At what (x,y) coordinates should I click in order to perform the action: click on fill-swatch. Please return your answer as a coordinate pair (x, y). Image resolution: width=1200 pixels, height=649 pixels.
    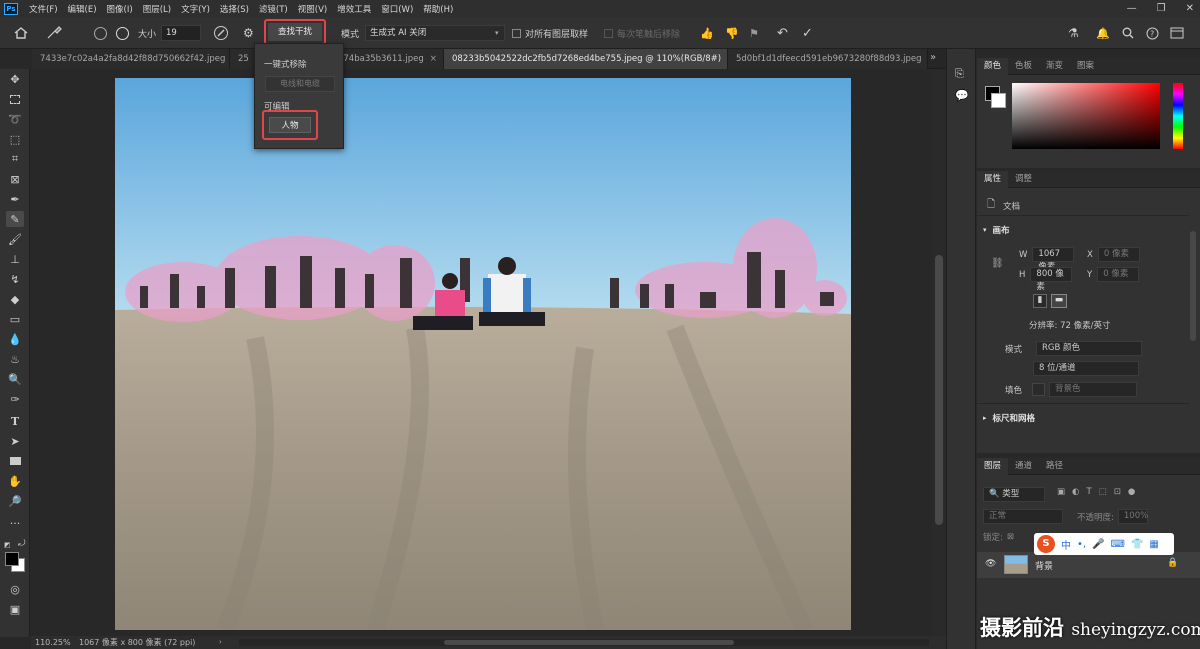
    Looking at the image, I should click on (1039, 389).